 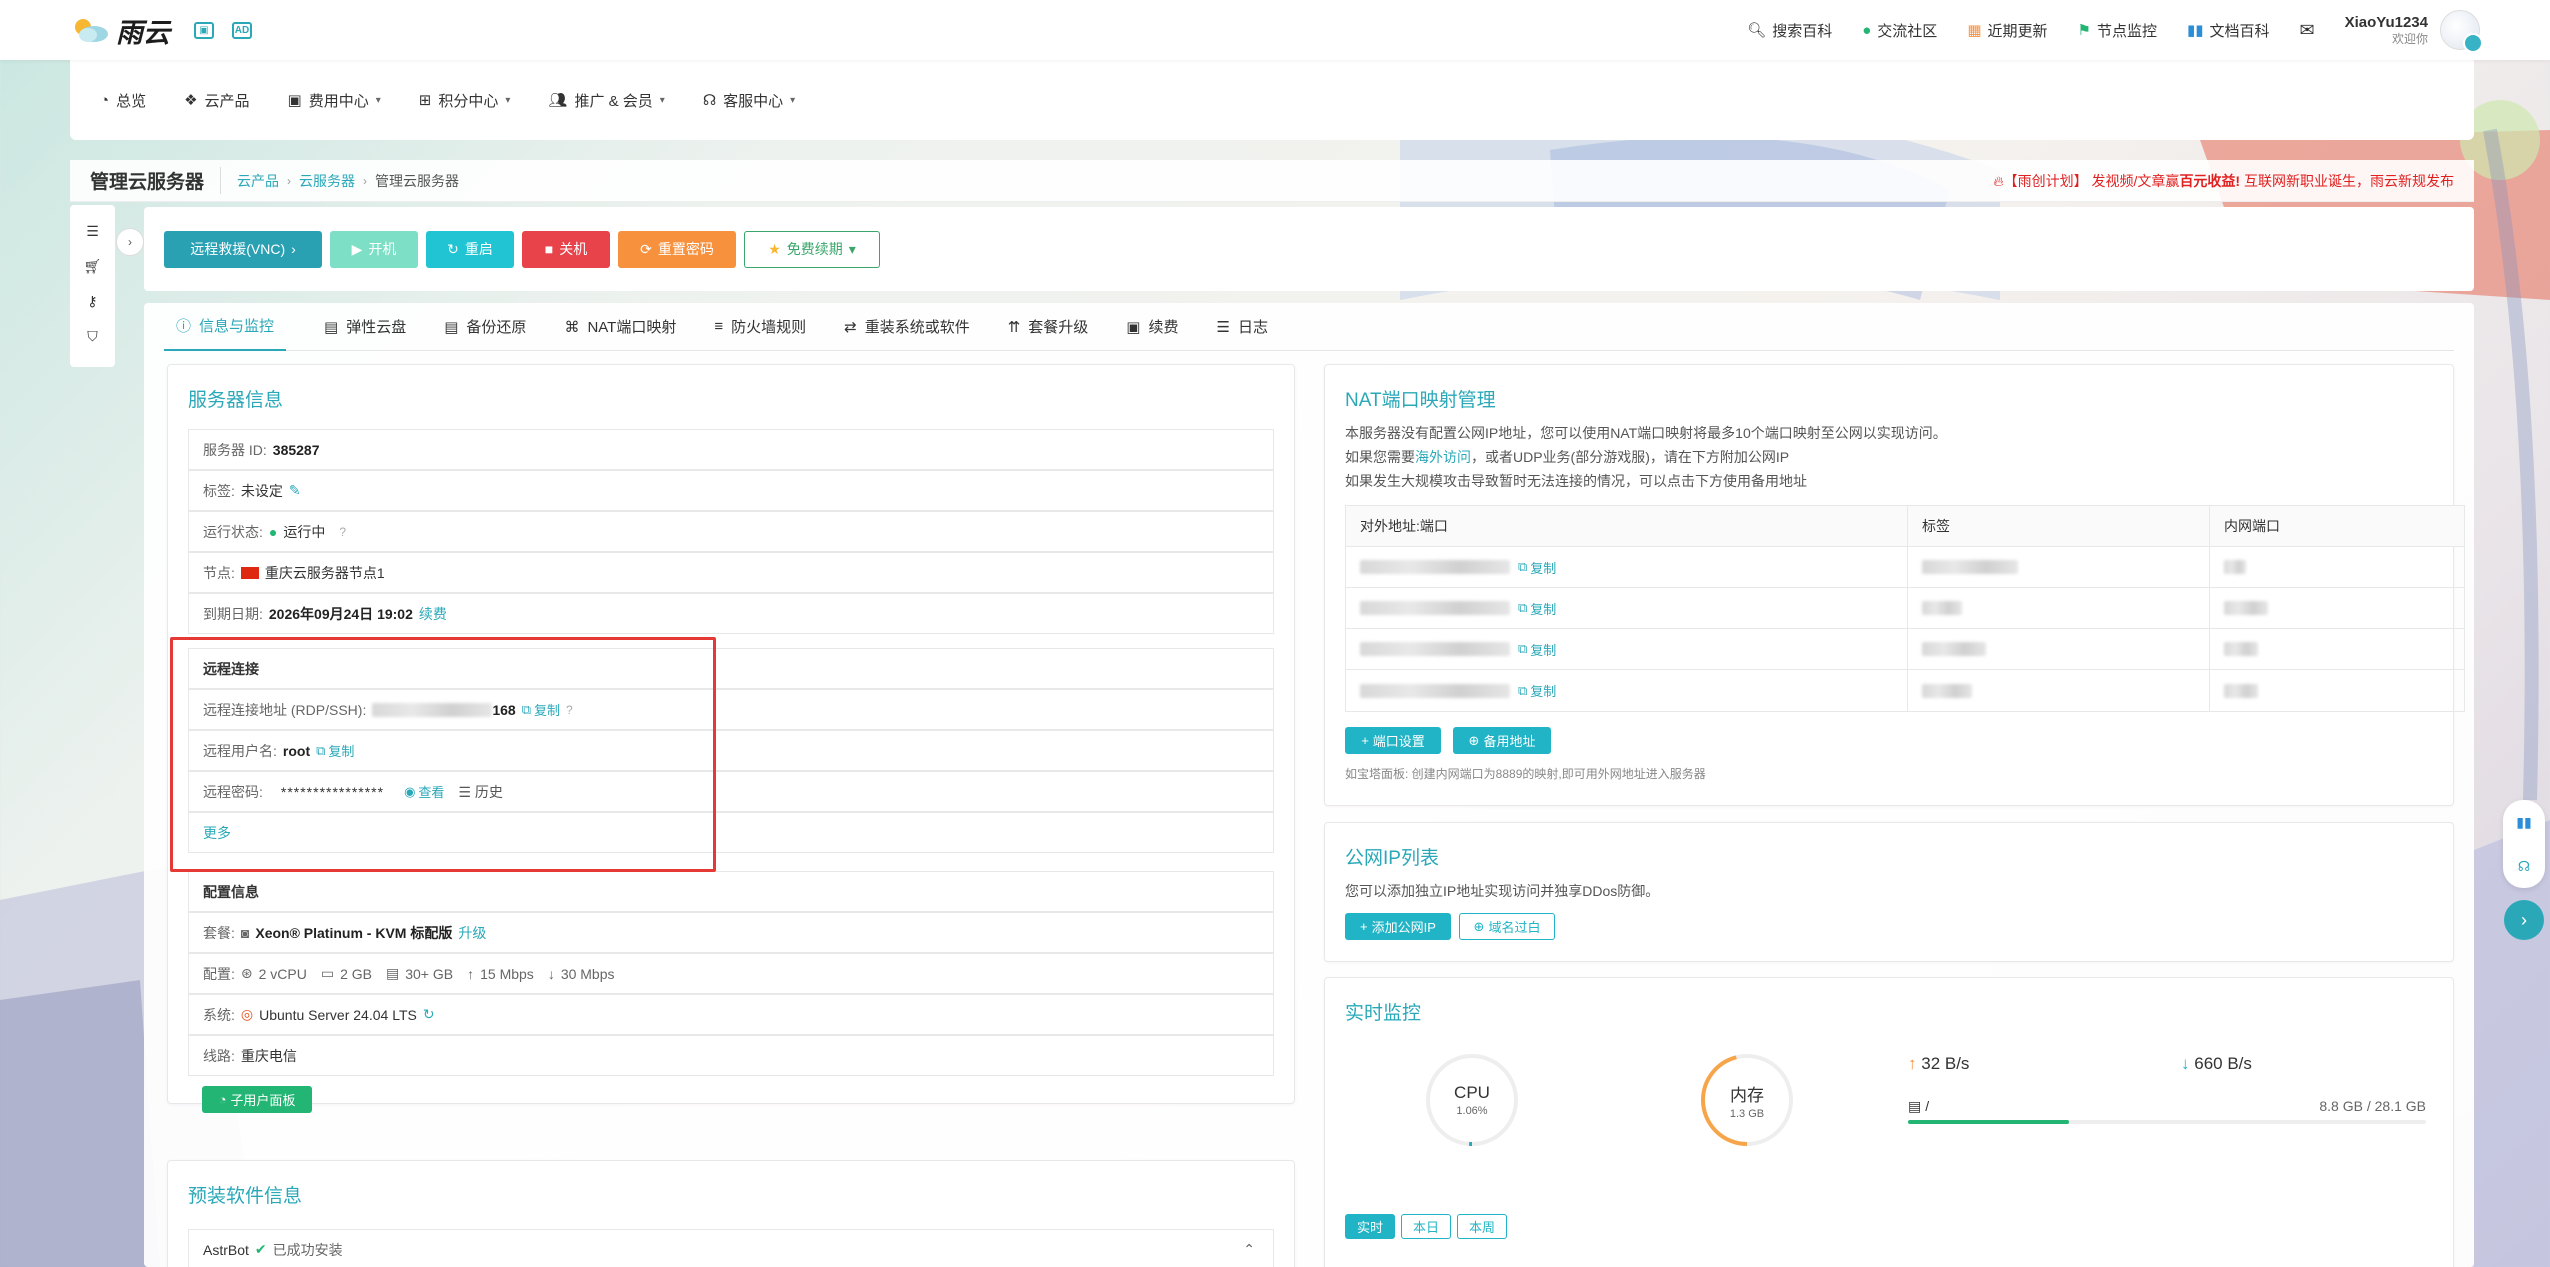 I want to click on cubes-icon: ❖, so click(x=191, y=100).